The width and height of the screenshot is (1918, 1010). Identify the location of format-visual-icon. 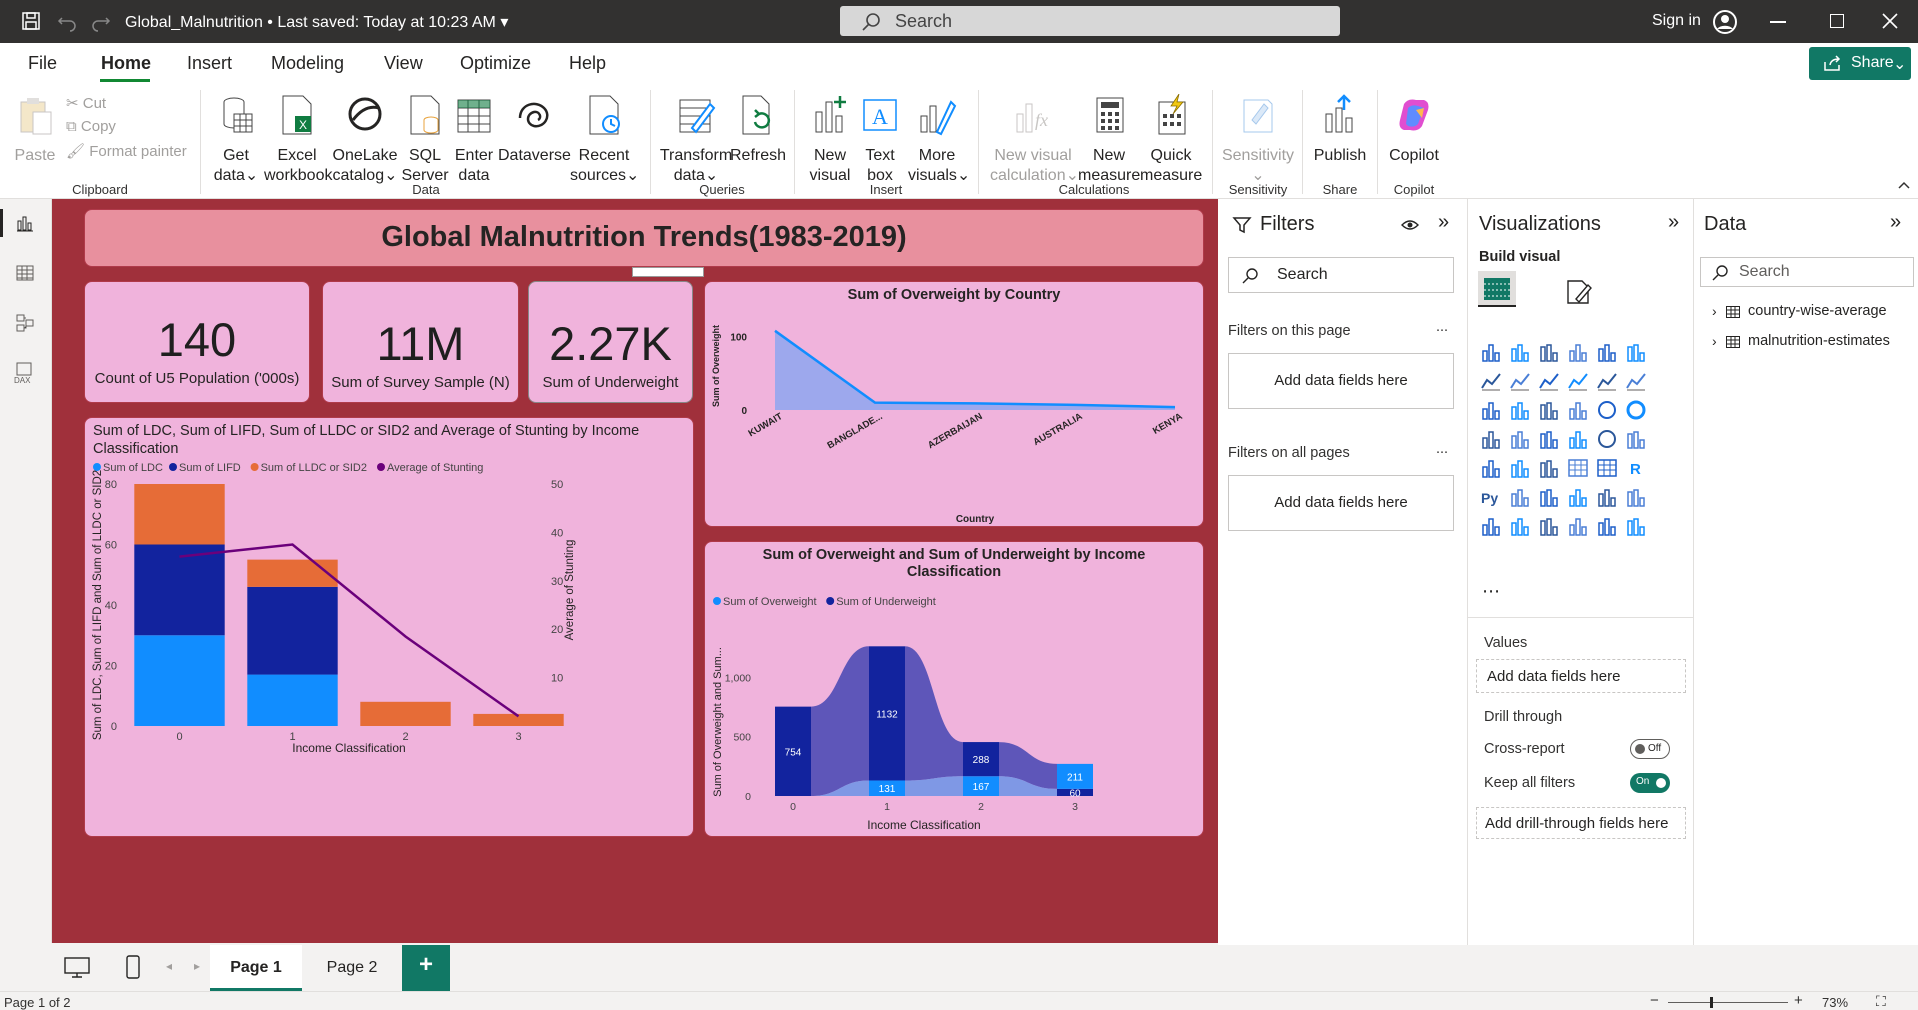
(1579, 292).